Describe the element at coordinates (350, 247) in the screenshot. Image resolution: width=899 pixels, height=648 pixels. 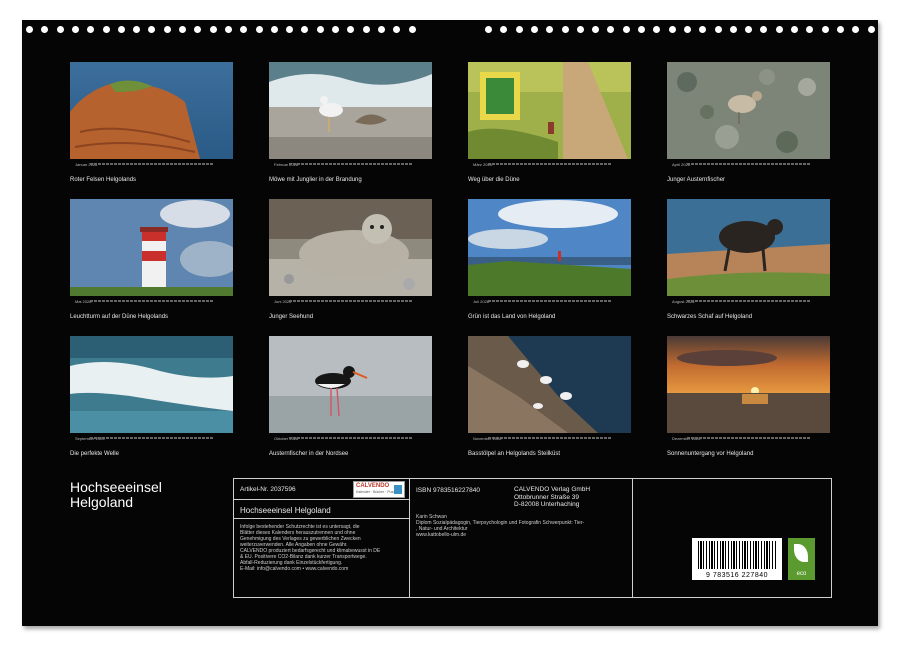
I see `photo-young-seal` at that location.